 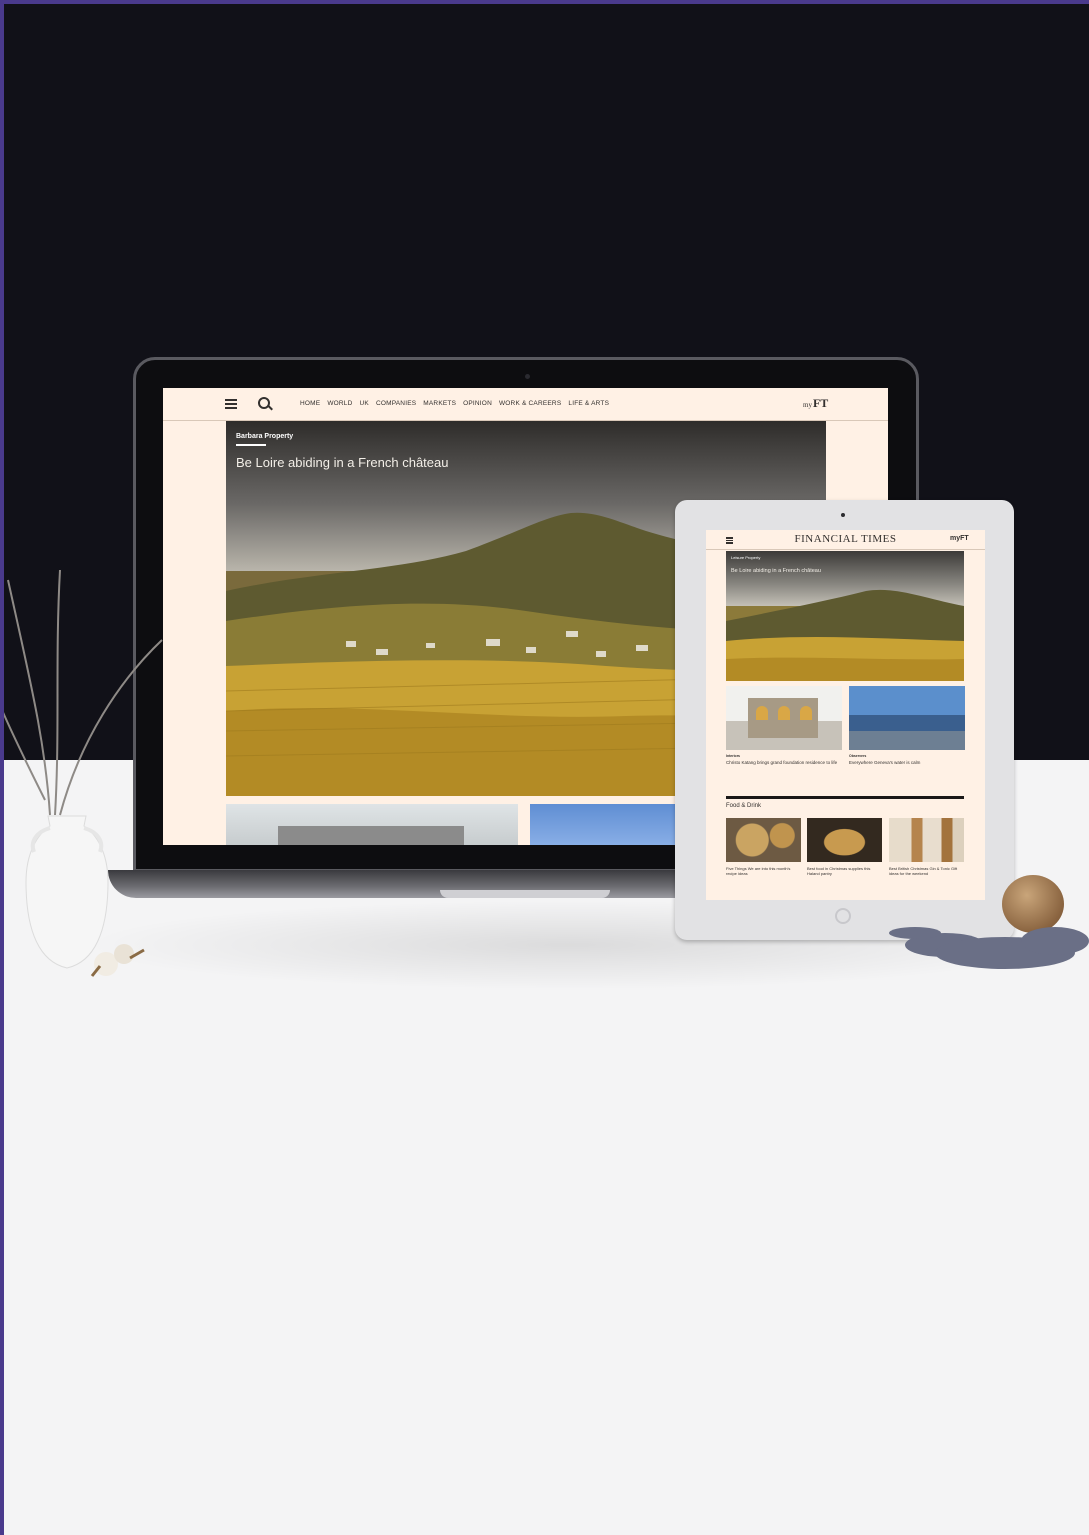 I want to click on building-wall, so click(x=371, y=835).